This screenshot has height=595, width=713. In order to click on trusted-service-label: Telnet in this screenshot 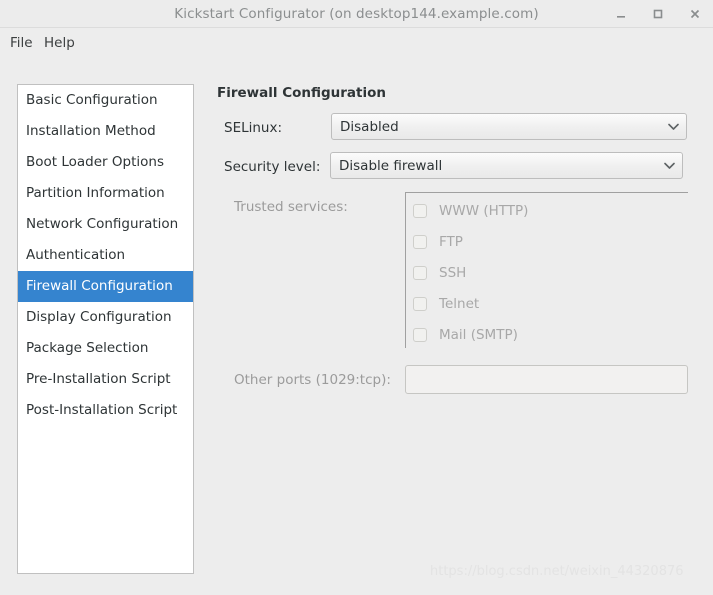, I will do `click(459, 304)`.